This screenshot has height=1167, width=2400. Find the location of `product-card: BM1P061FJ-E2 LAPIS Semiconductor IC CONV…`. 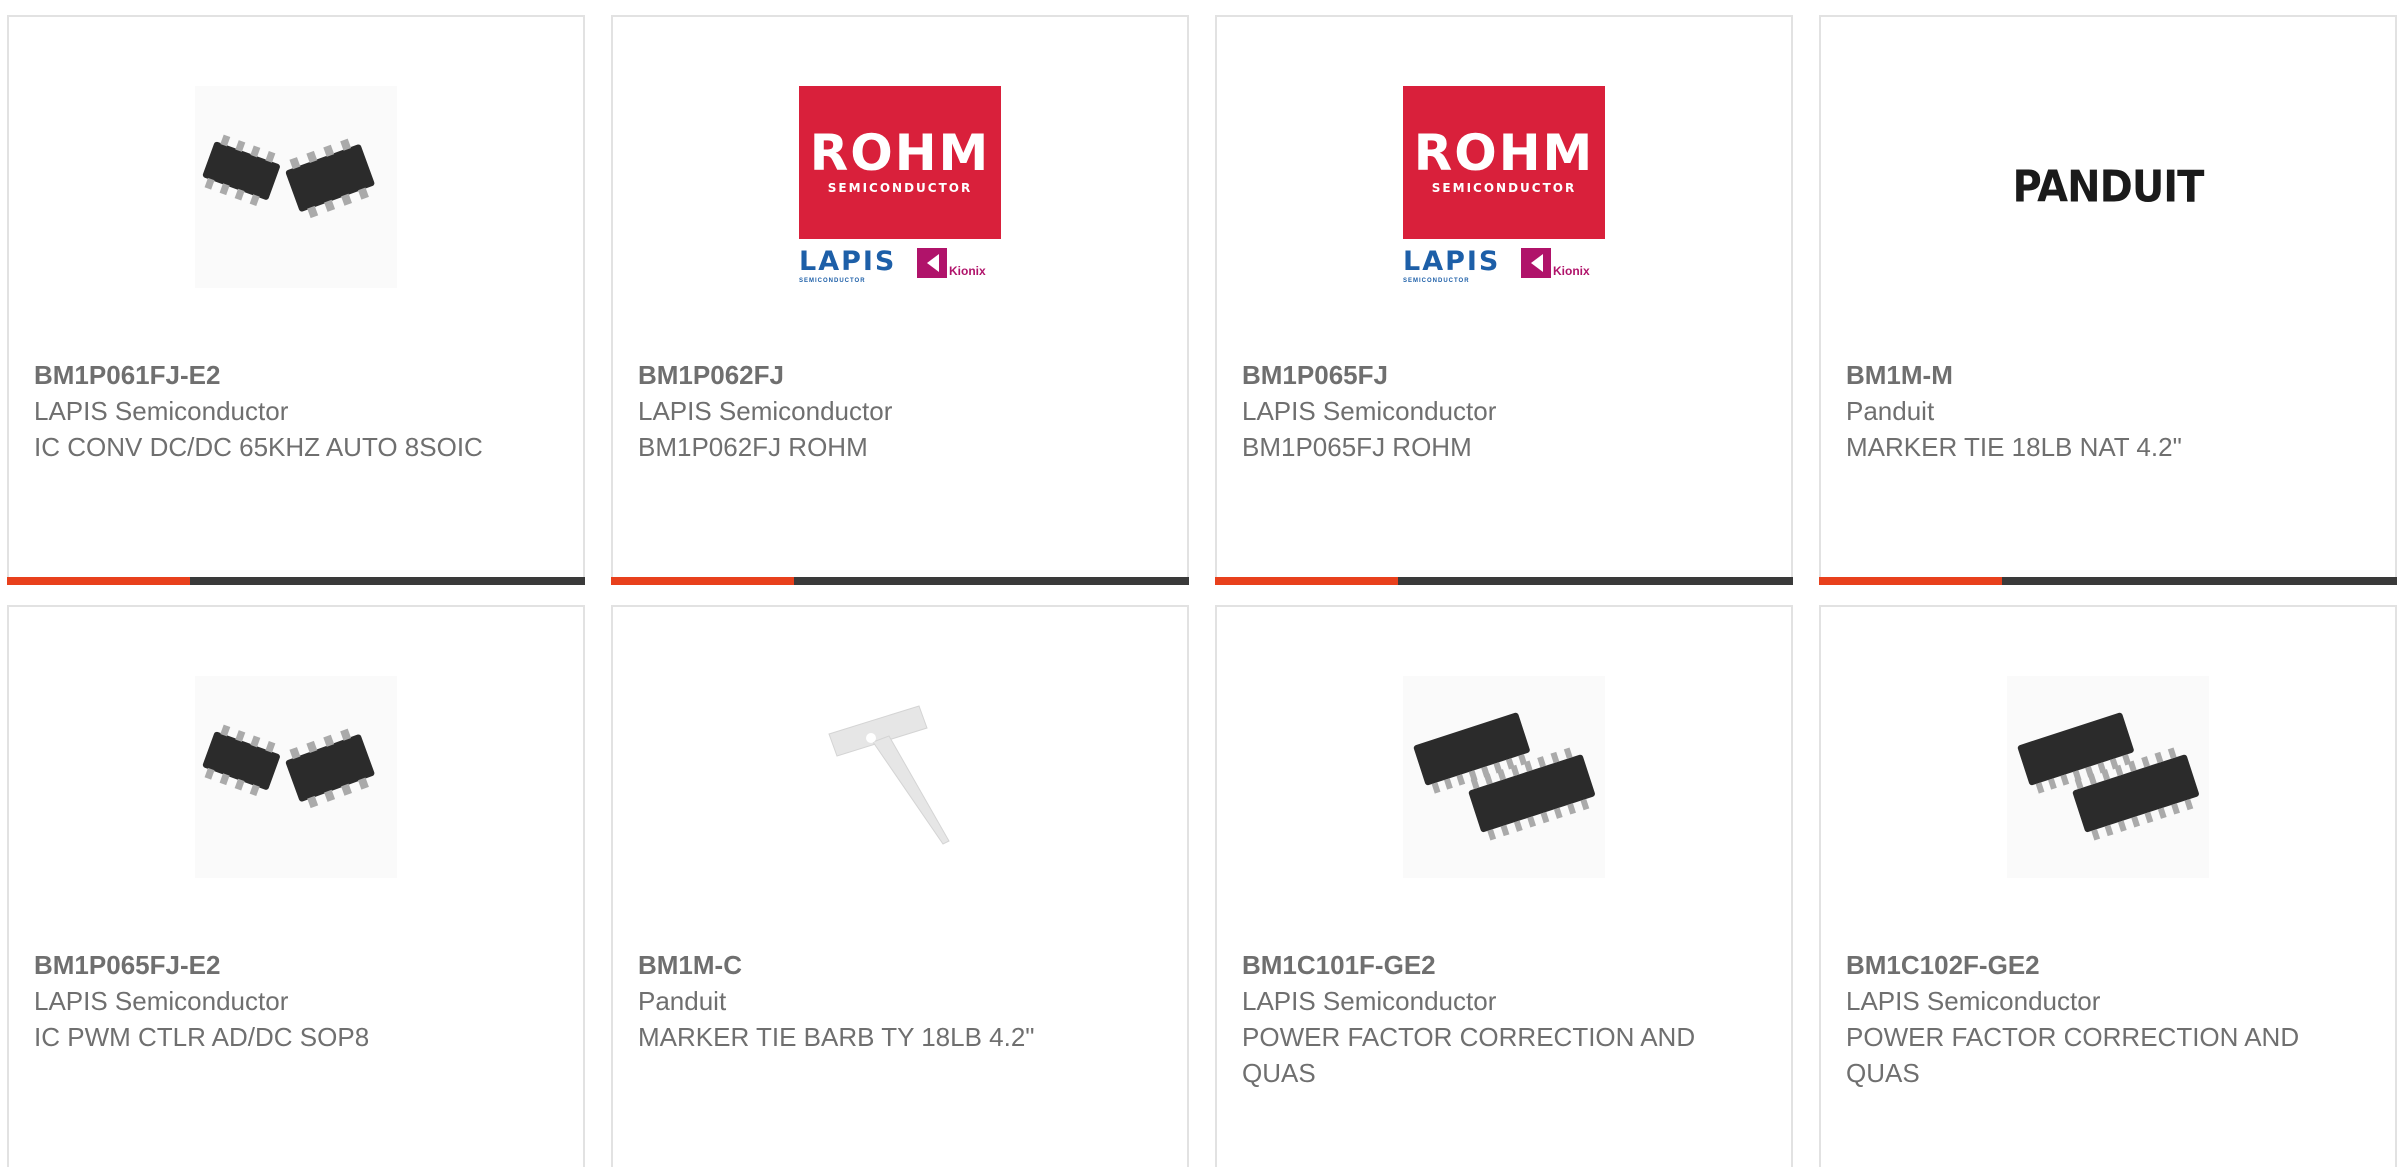

product-card: BM1P061FJ-E2 LAPIS Semiconductor IC CONV… is located at coordinates (296, 300).